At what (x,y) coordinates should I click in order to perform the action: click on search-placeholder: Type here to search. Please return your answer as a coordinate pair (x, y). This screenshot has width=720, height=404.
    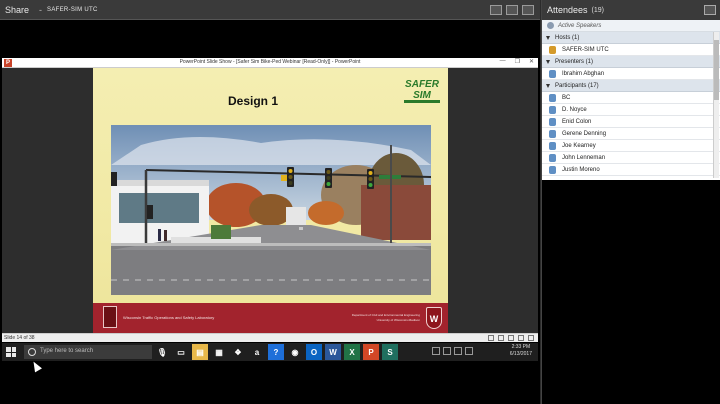
    Looking at the image, I should click on (67, 351).